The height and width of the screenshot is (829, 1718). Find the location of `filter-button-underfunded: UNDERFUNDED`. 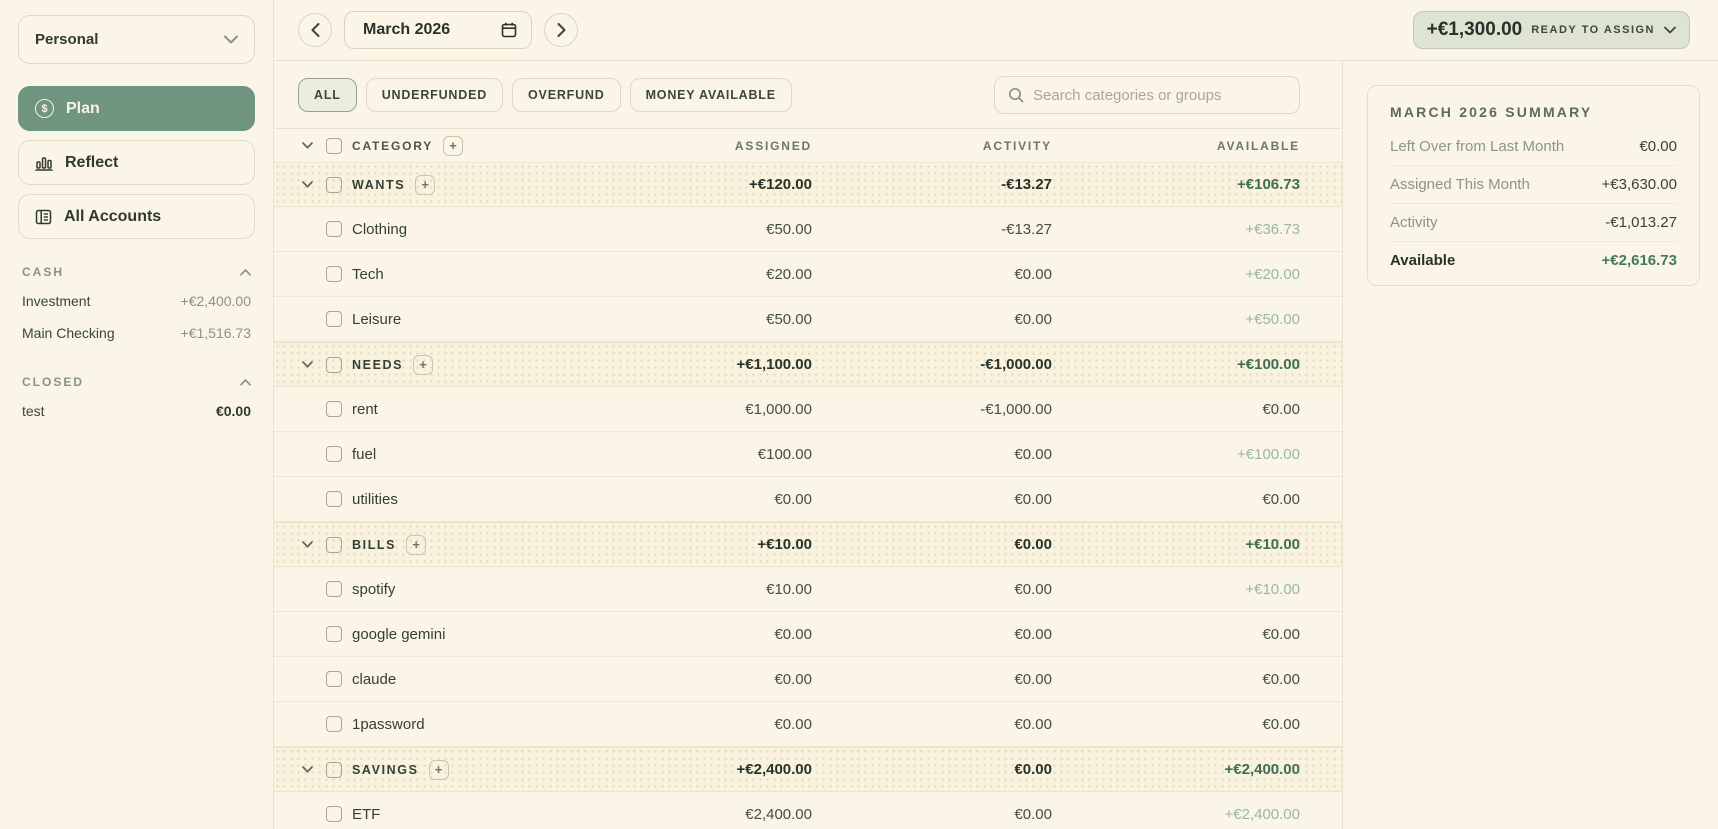

filter-button-underfunded: UNDERFUNDED is located at coordinates (434, 95).